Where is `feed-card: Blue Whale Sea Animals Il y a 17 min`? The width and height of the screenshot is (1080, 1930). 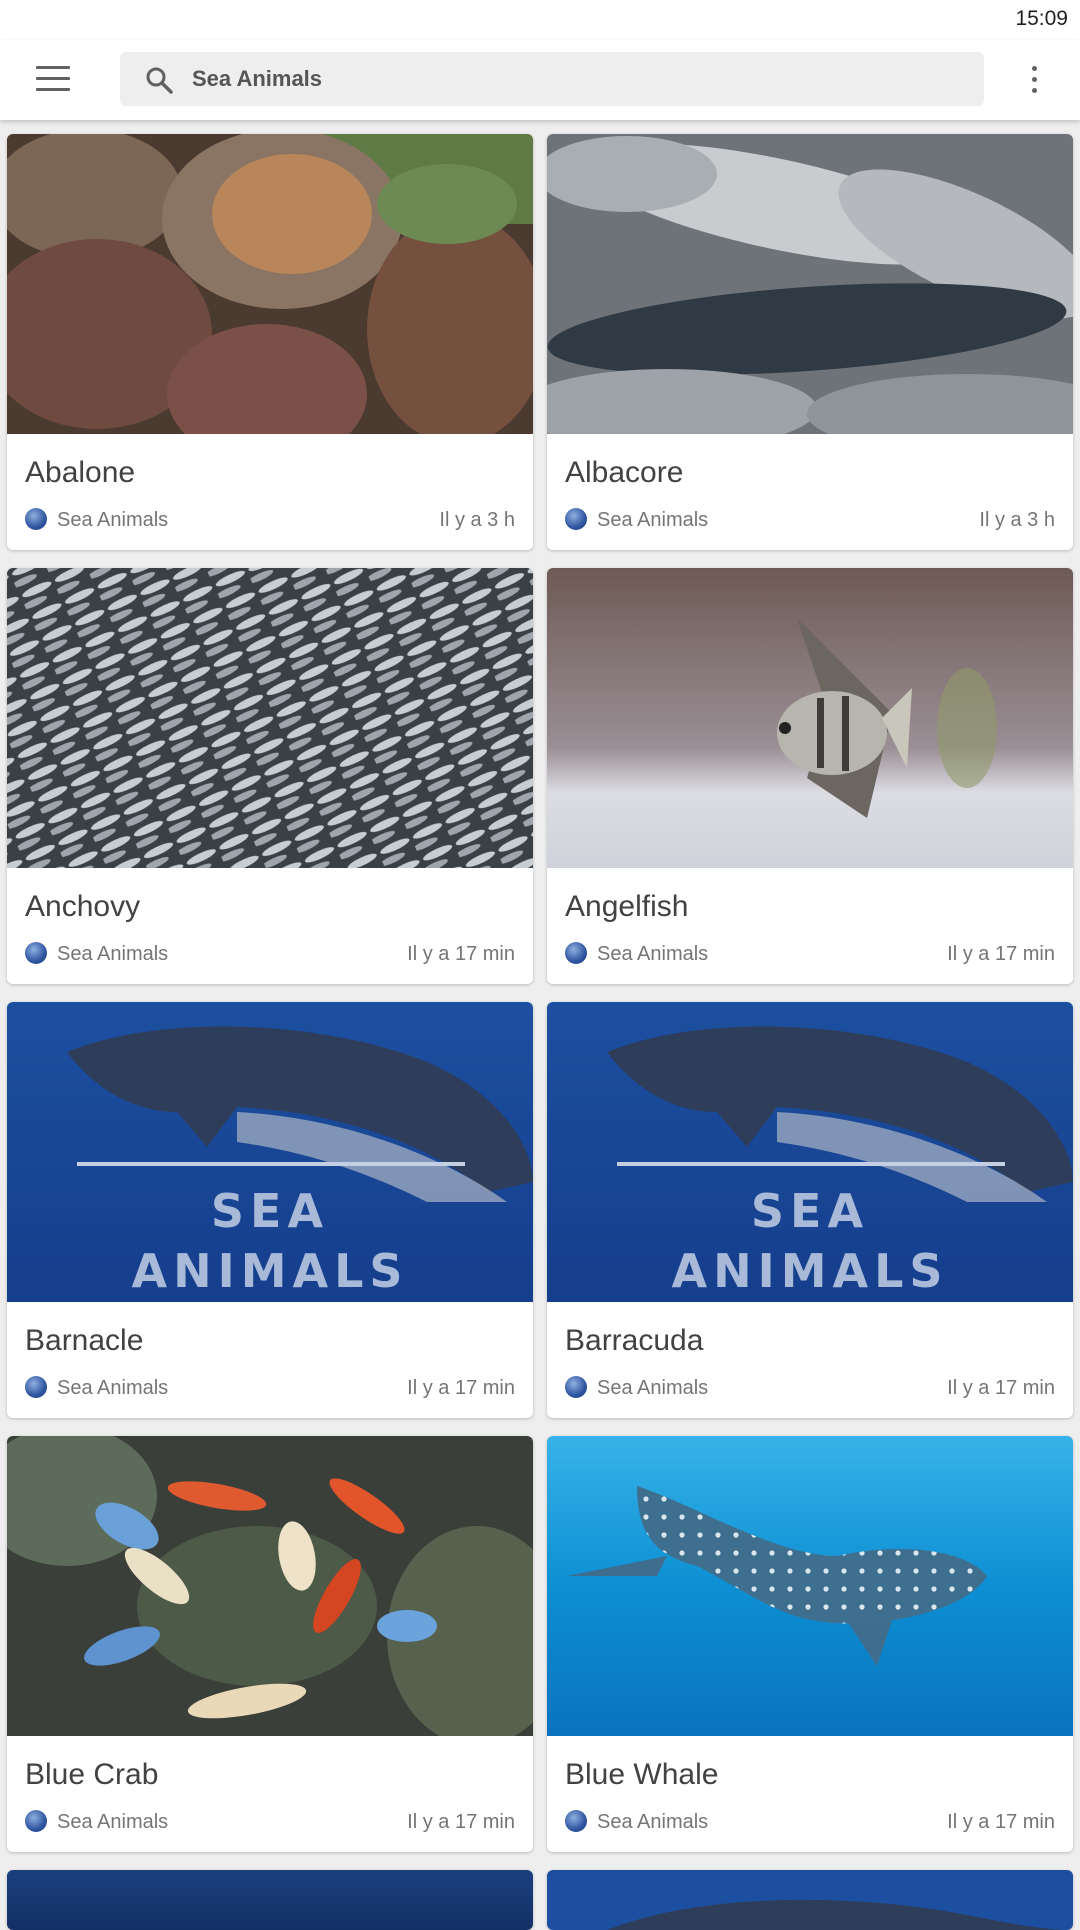 feed-card: Blue Whale Sea Animals Il y a 17 min is located at coordinates (810, 1644).